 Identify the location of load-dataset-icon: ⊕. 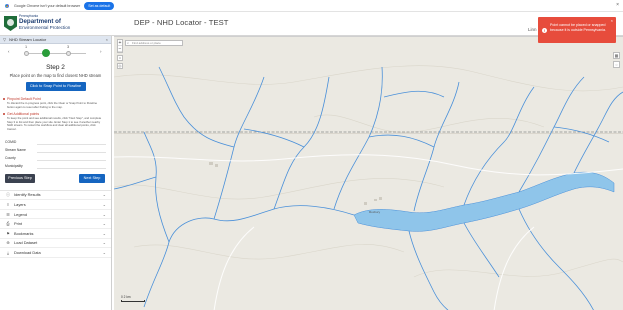
(8, 243).